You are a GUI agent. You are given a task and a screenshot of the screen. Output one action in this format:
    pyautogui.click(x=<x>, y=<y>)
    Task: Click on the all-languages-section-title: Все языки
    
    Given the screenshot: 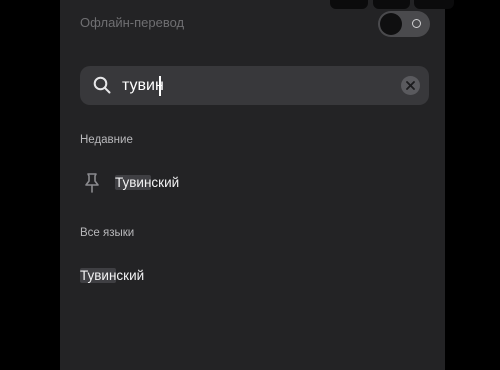 What is the action you would take?
    pyautogui.click(x=107, y=233)
    